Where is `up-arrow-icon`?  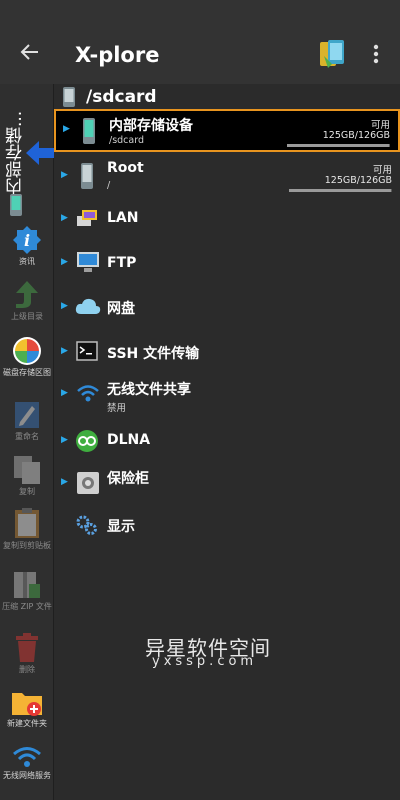 up-arrow-icon is located at coordinates (27, 294).